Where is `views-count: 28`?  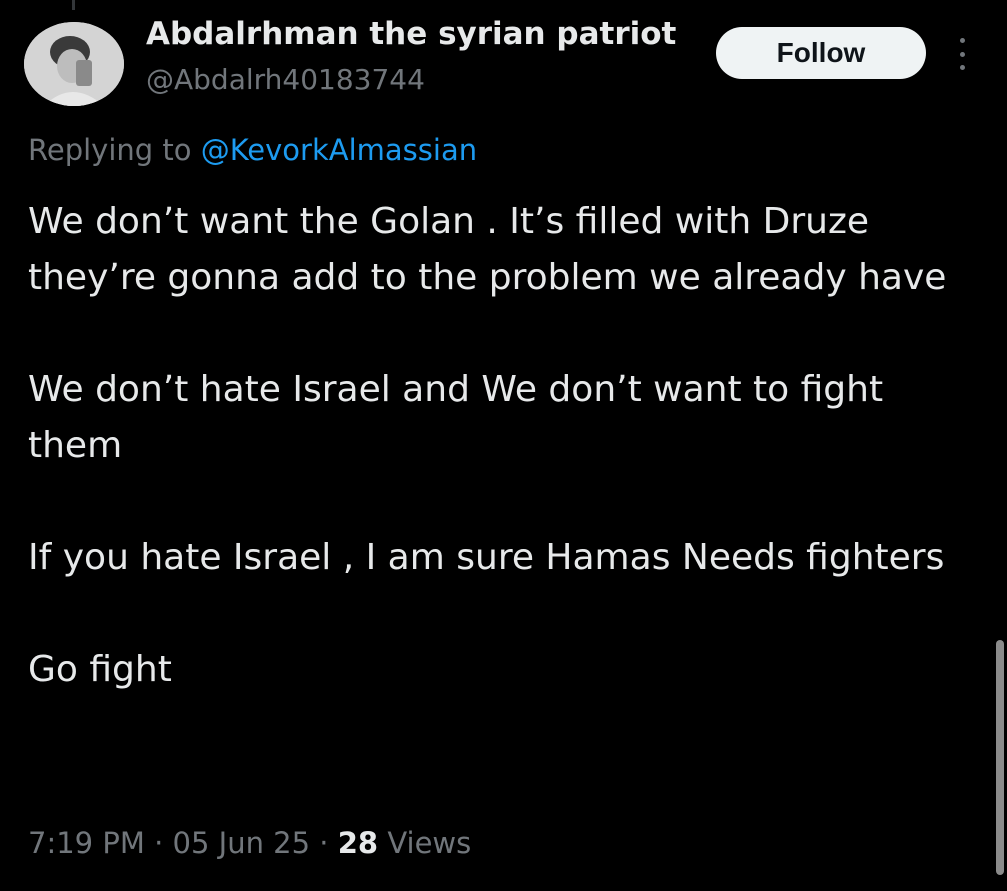
views-count: 28 is located at coordinates (358, 843).